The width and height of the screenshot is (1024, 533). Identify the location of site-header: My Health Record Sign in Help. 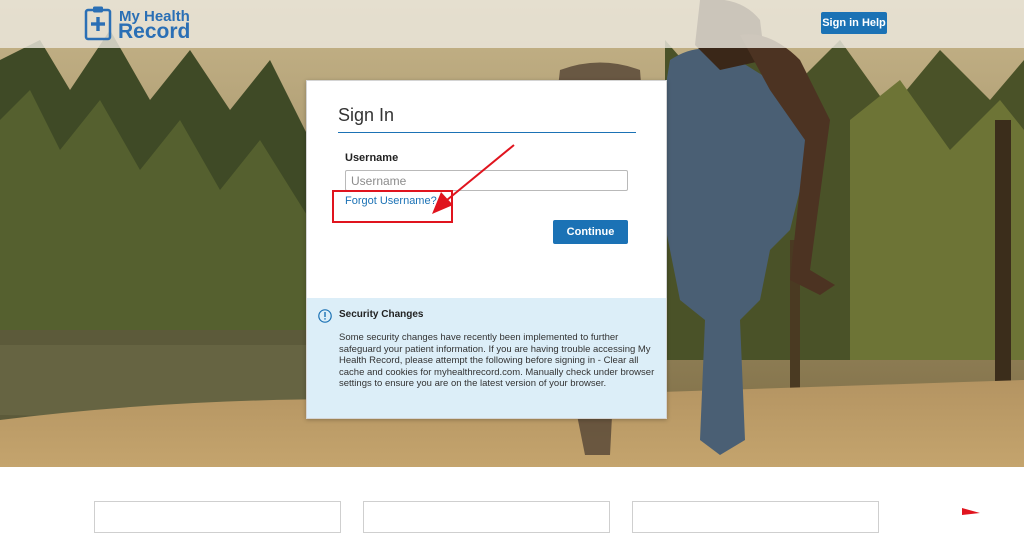
(512, 24).